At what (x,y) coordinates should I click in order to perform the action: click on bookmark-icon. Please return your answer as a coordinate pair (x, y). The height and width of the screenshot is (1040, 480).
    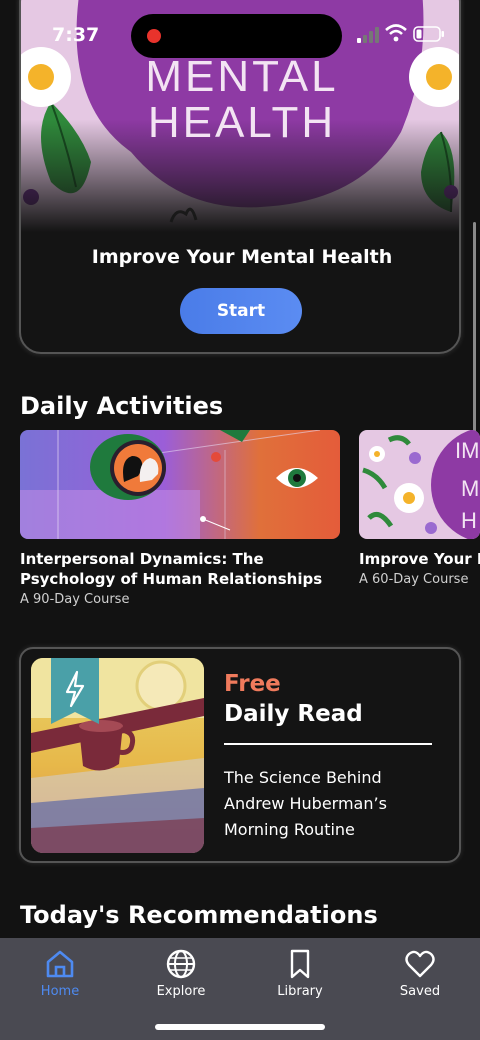
    Looking at the image, I should click on (300, 964).